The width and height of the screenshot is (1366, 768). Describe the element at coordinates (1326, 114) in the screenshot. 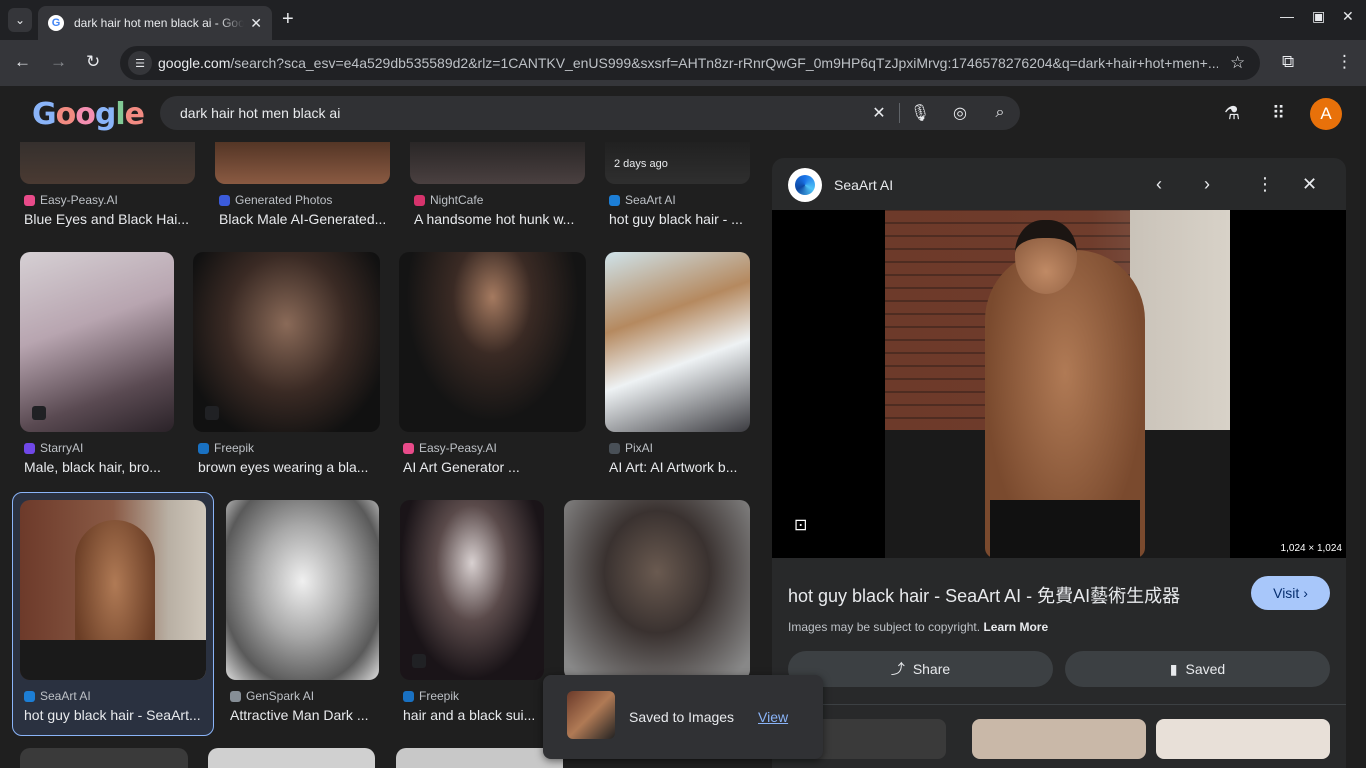

I see `account-avatar: A` at that location.